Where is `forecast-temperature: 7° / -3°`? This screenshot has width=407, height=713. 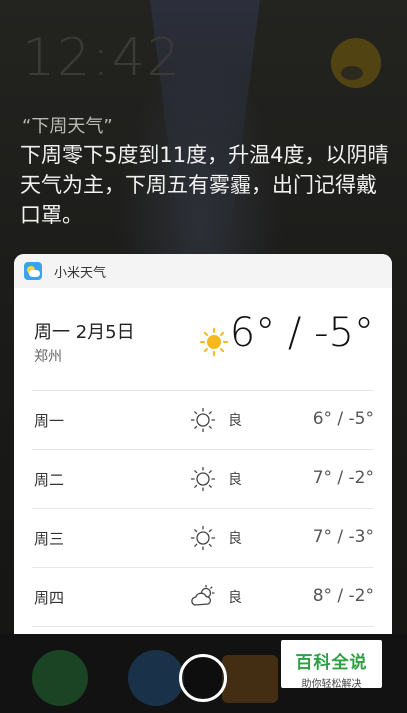
forecast-temperature: 7° / -3° is located at coordinates (343, 537).